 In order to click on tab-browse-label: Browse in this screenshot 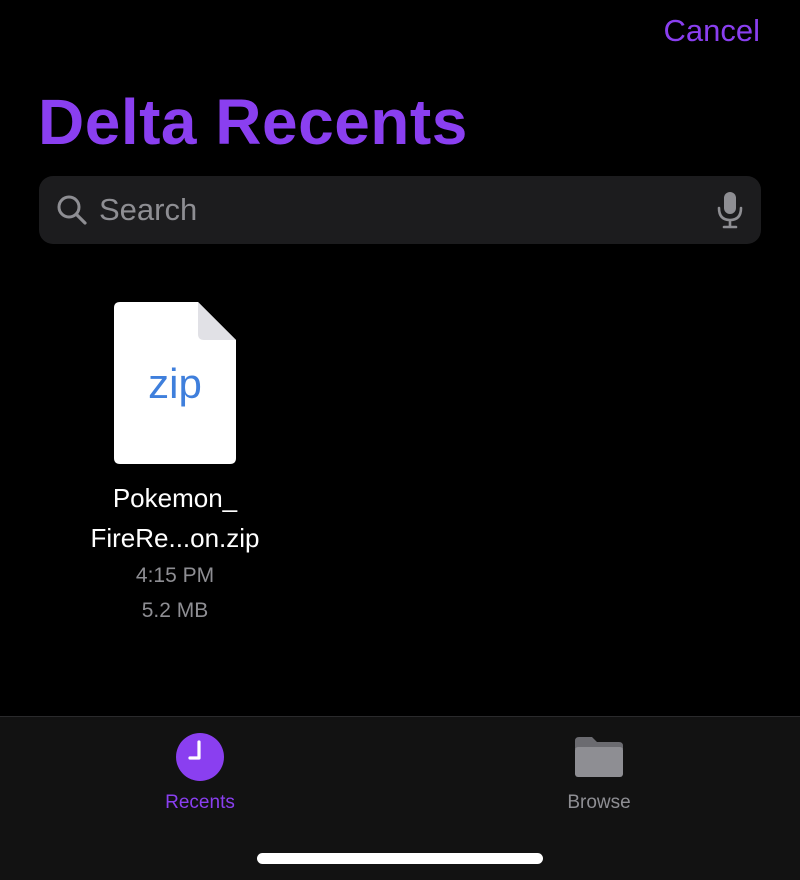, I will do `click(599, 802)`.